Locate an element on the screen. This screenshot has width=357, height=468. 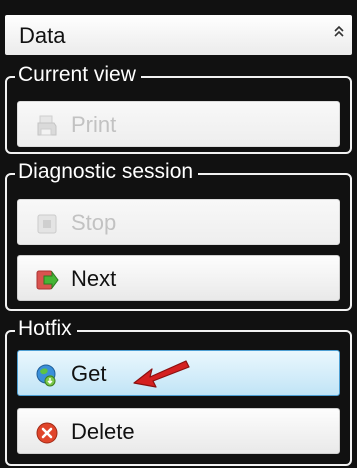
print-button-label: Print is located at coordinates (94, 124).